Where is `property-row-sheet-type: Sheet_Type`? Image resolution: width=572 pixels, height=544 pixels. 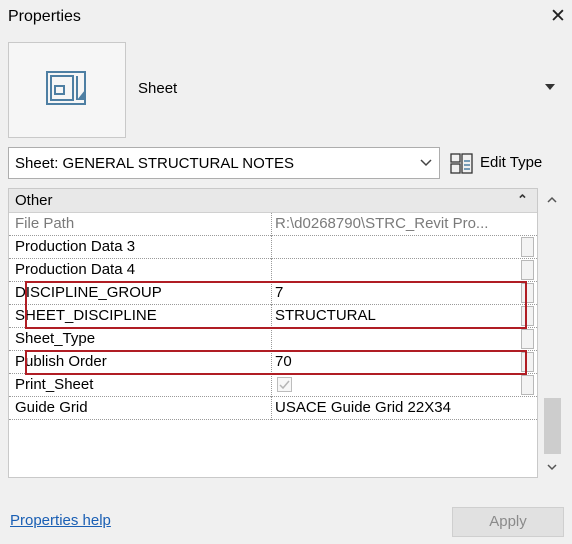 property-row-sheet-type: Sheet_Type is located at coordinates (273, 339).